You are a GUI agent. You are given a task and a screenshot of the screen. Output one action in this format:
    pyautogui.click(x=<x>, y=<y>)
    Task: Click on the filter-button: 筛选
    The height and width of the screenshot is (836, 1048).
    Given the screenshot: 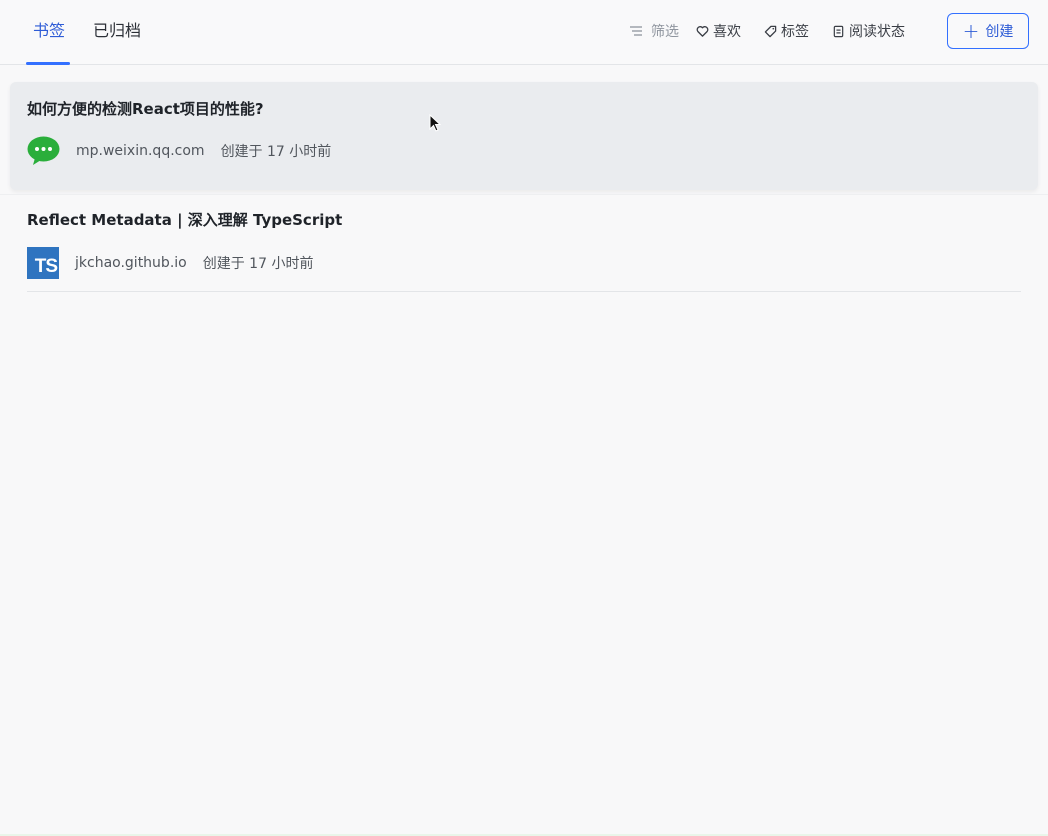 What is the action you would take?
    pyautogui.click(x=654, y=31)
    